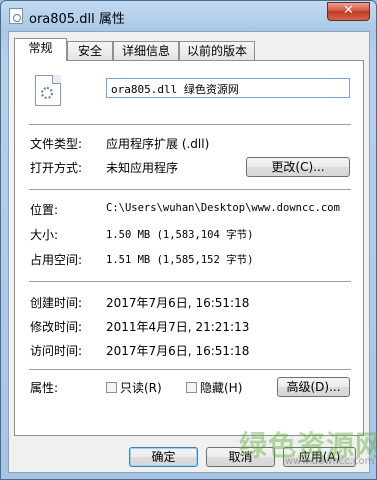  What do you see at coordinates (191, 387) in the screenshot?
I see `hidden-checkbox` at bounding box center [191, 387].